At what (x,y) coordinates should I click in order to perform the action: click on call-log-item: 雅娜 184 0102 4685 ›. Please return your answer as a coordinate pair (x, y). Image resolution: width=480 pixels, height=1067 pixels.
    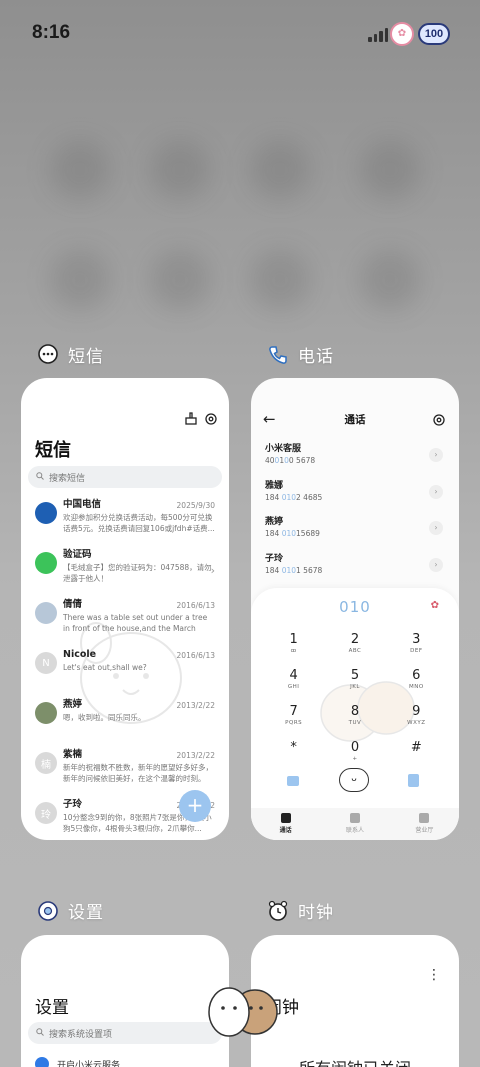
    Looking at the image, I should click on (355, 497).